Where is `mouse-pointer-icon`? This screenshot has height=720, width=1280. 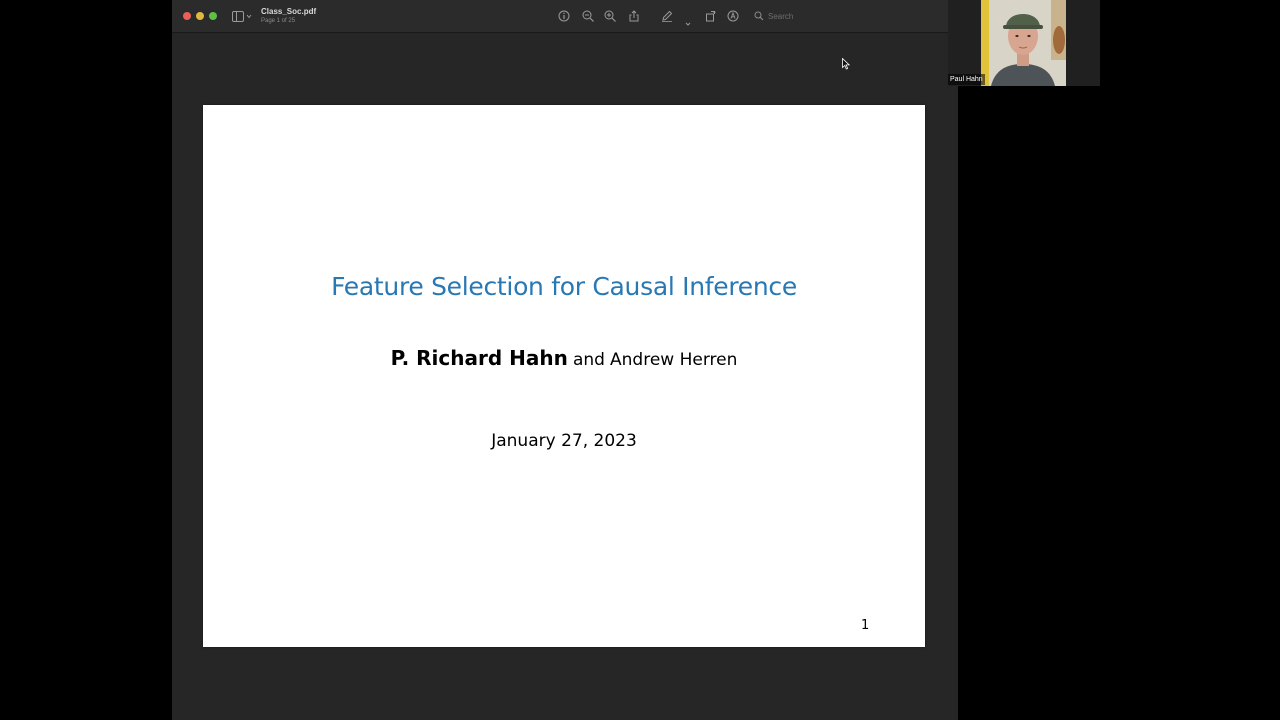
mouse-pointer-icon is located at coordinates (846, 64).